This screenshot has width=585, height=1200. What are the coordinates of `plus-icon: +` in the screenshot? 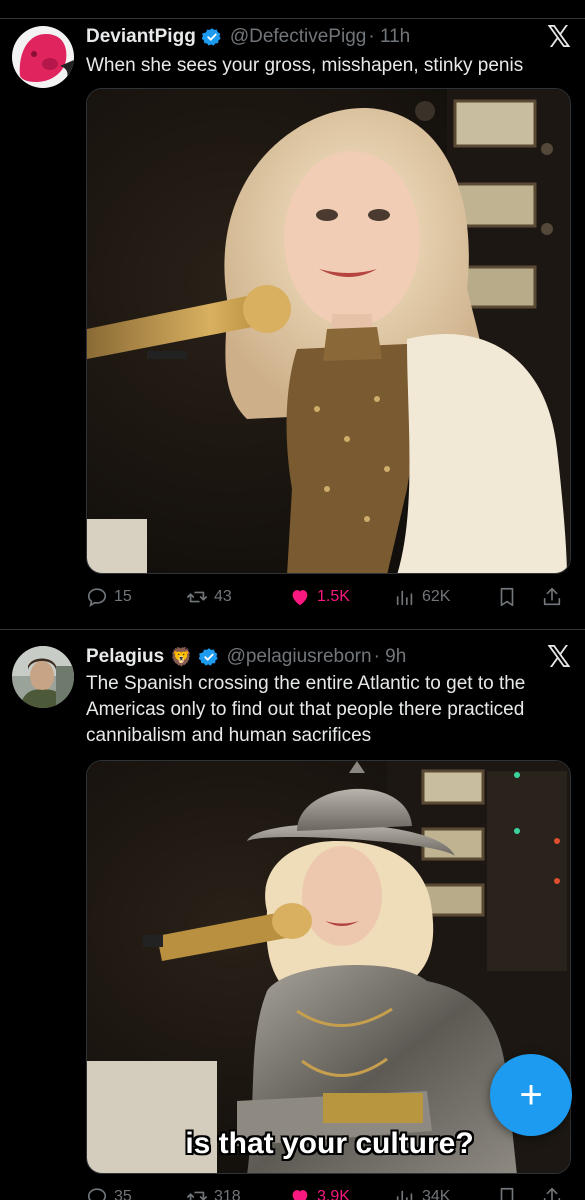 It's located at (531, 1095).